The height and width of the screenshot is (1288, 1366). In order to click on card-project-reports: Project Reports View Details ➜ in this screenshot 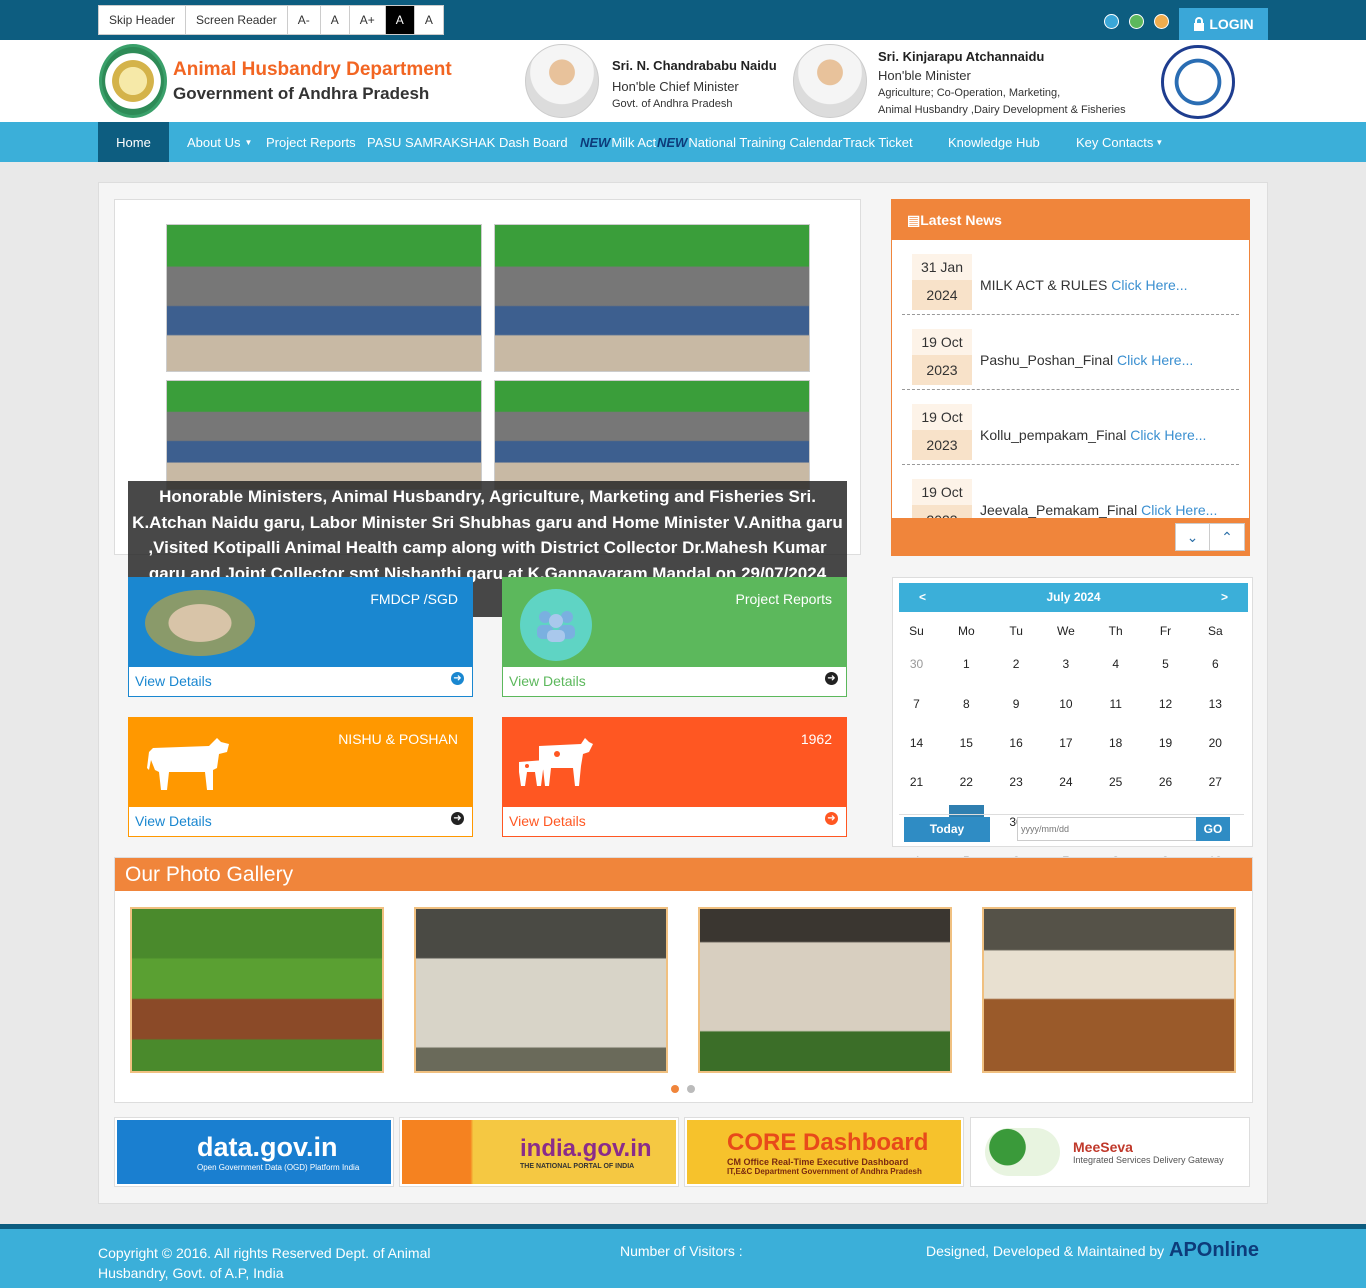, I will do `click(674, 637)`.